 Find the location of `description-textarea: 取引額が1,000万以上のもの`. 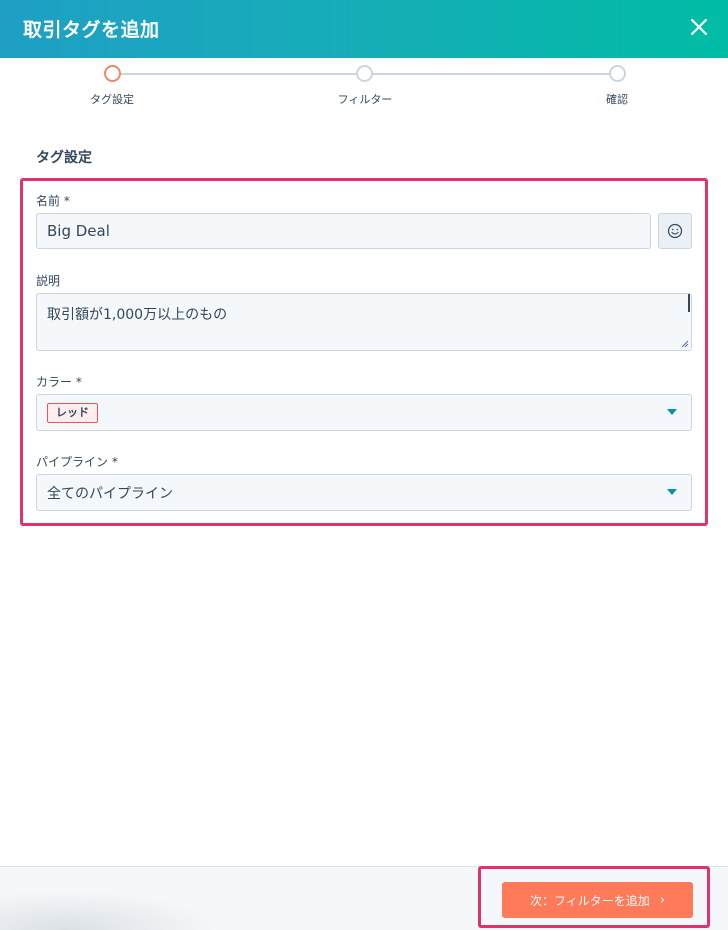

description-textarea: 取引額が1,000万以上のもの is located at coordinates (364, 322).